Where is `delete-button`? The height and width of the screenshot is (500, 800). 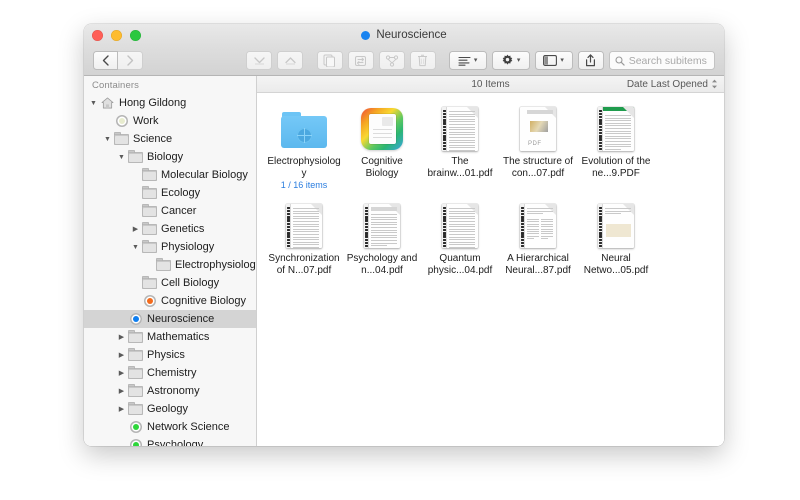 delete-button is located at coordinates (422, 60).